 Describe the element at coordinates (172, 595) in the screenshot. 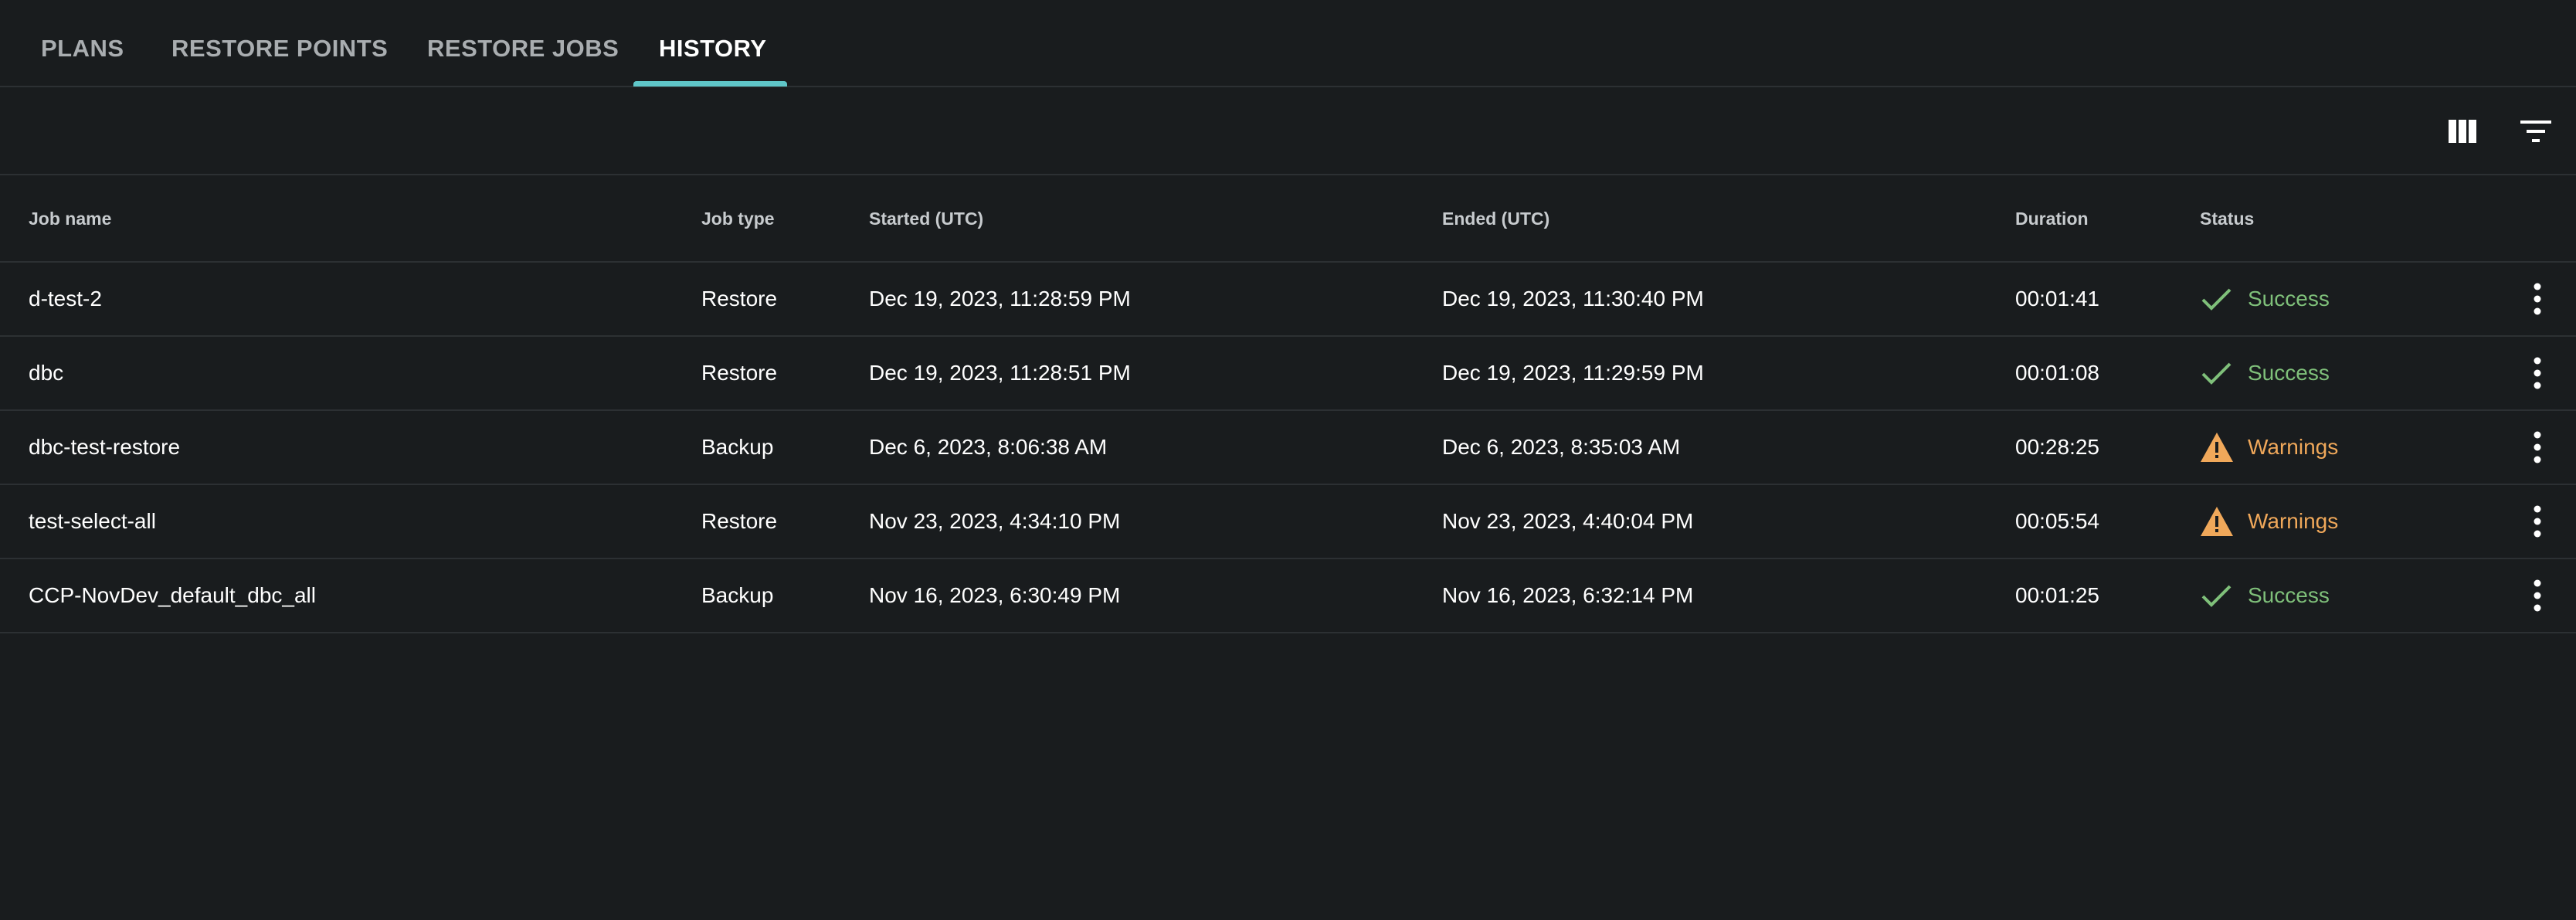

I see `job-name: CCP-NovDev_default_dbc_all` at that location.